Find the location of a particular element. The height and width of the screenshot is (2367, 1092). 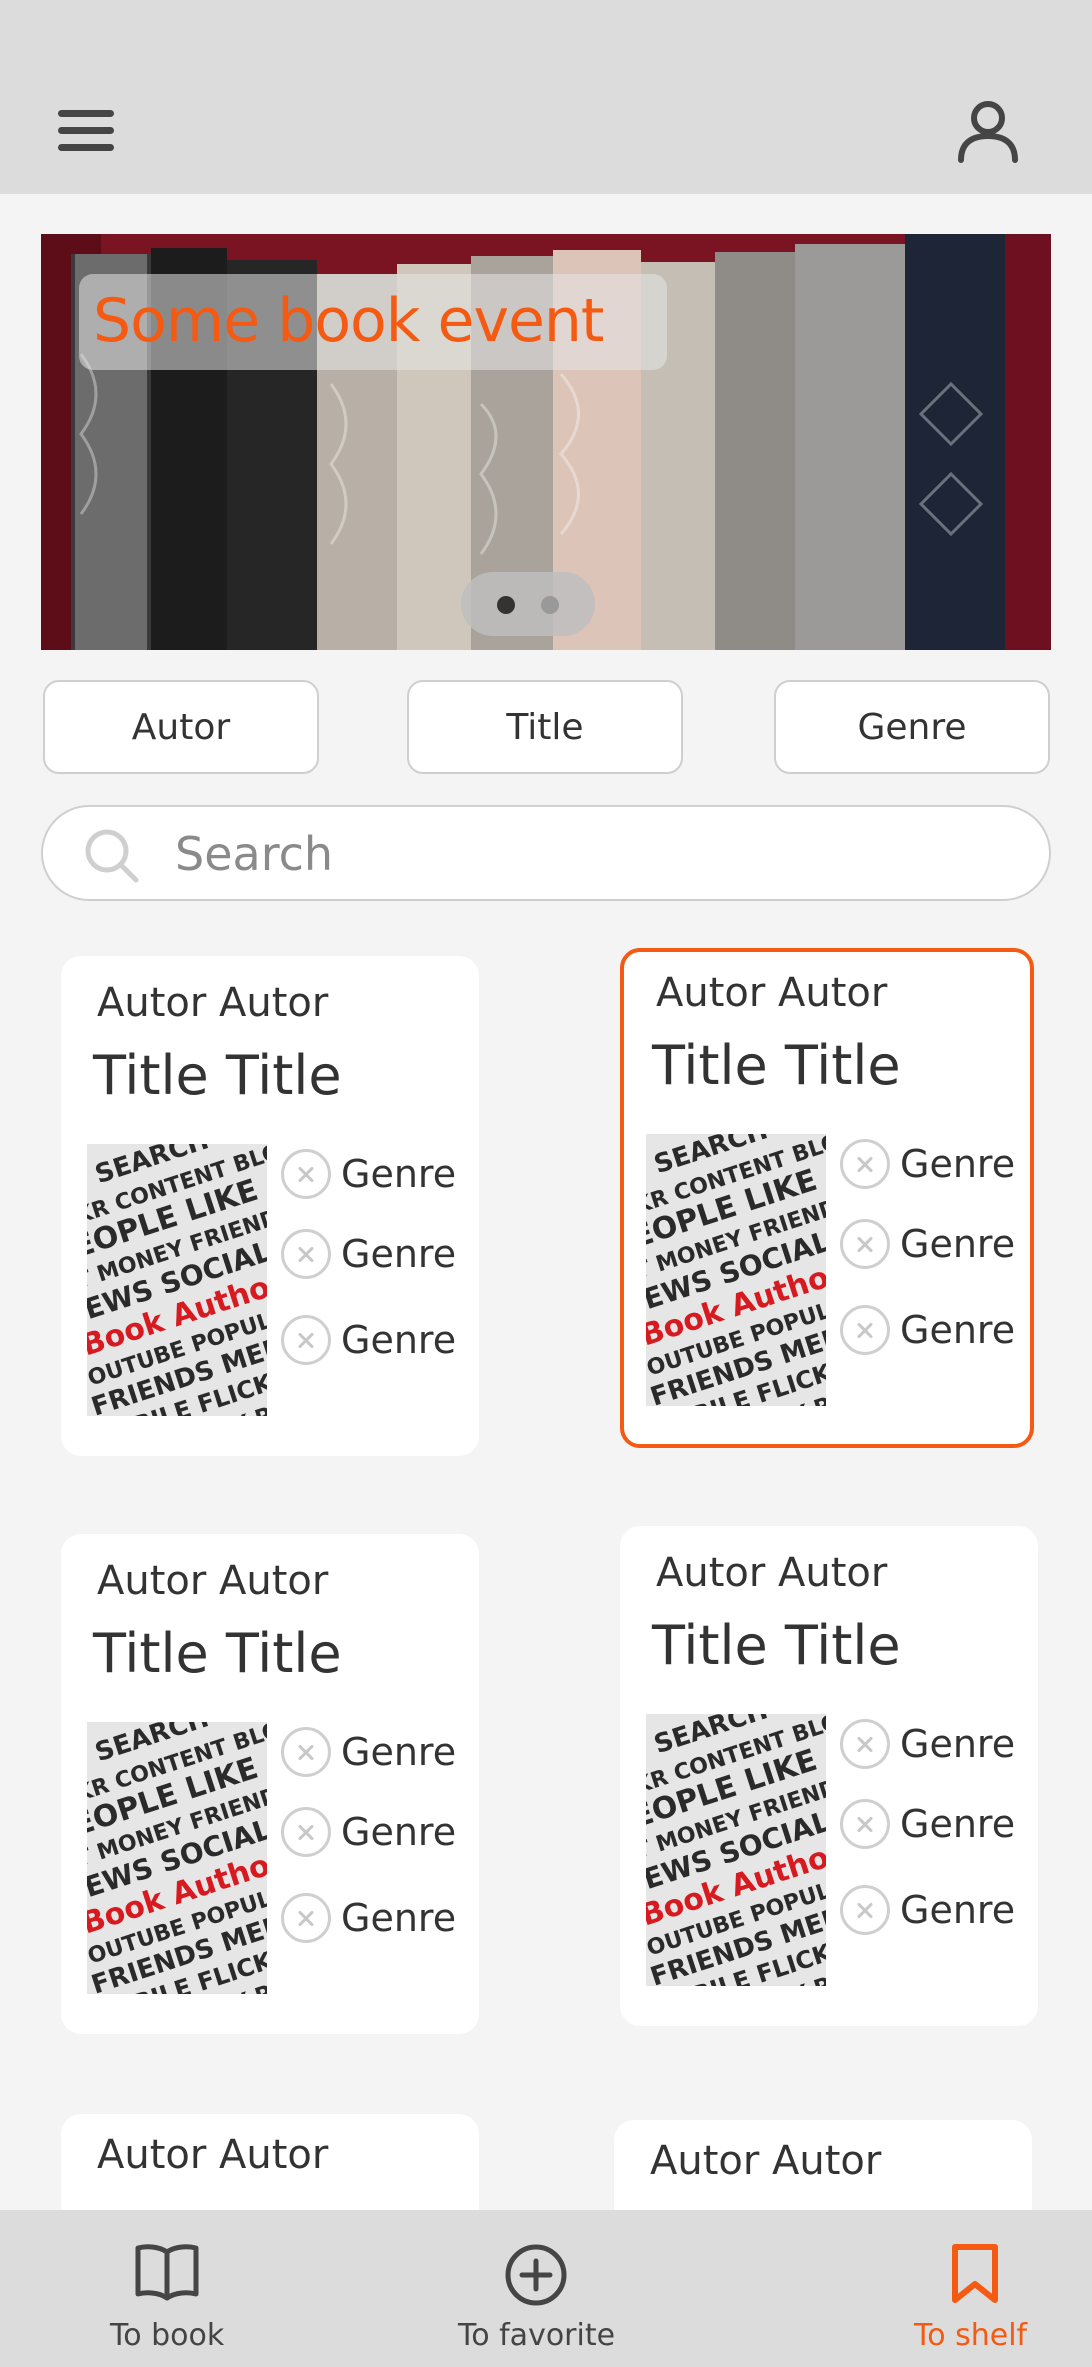

filter-title-button: Title is located at coordinates (545, 727).